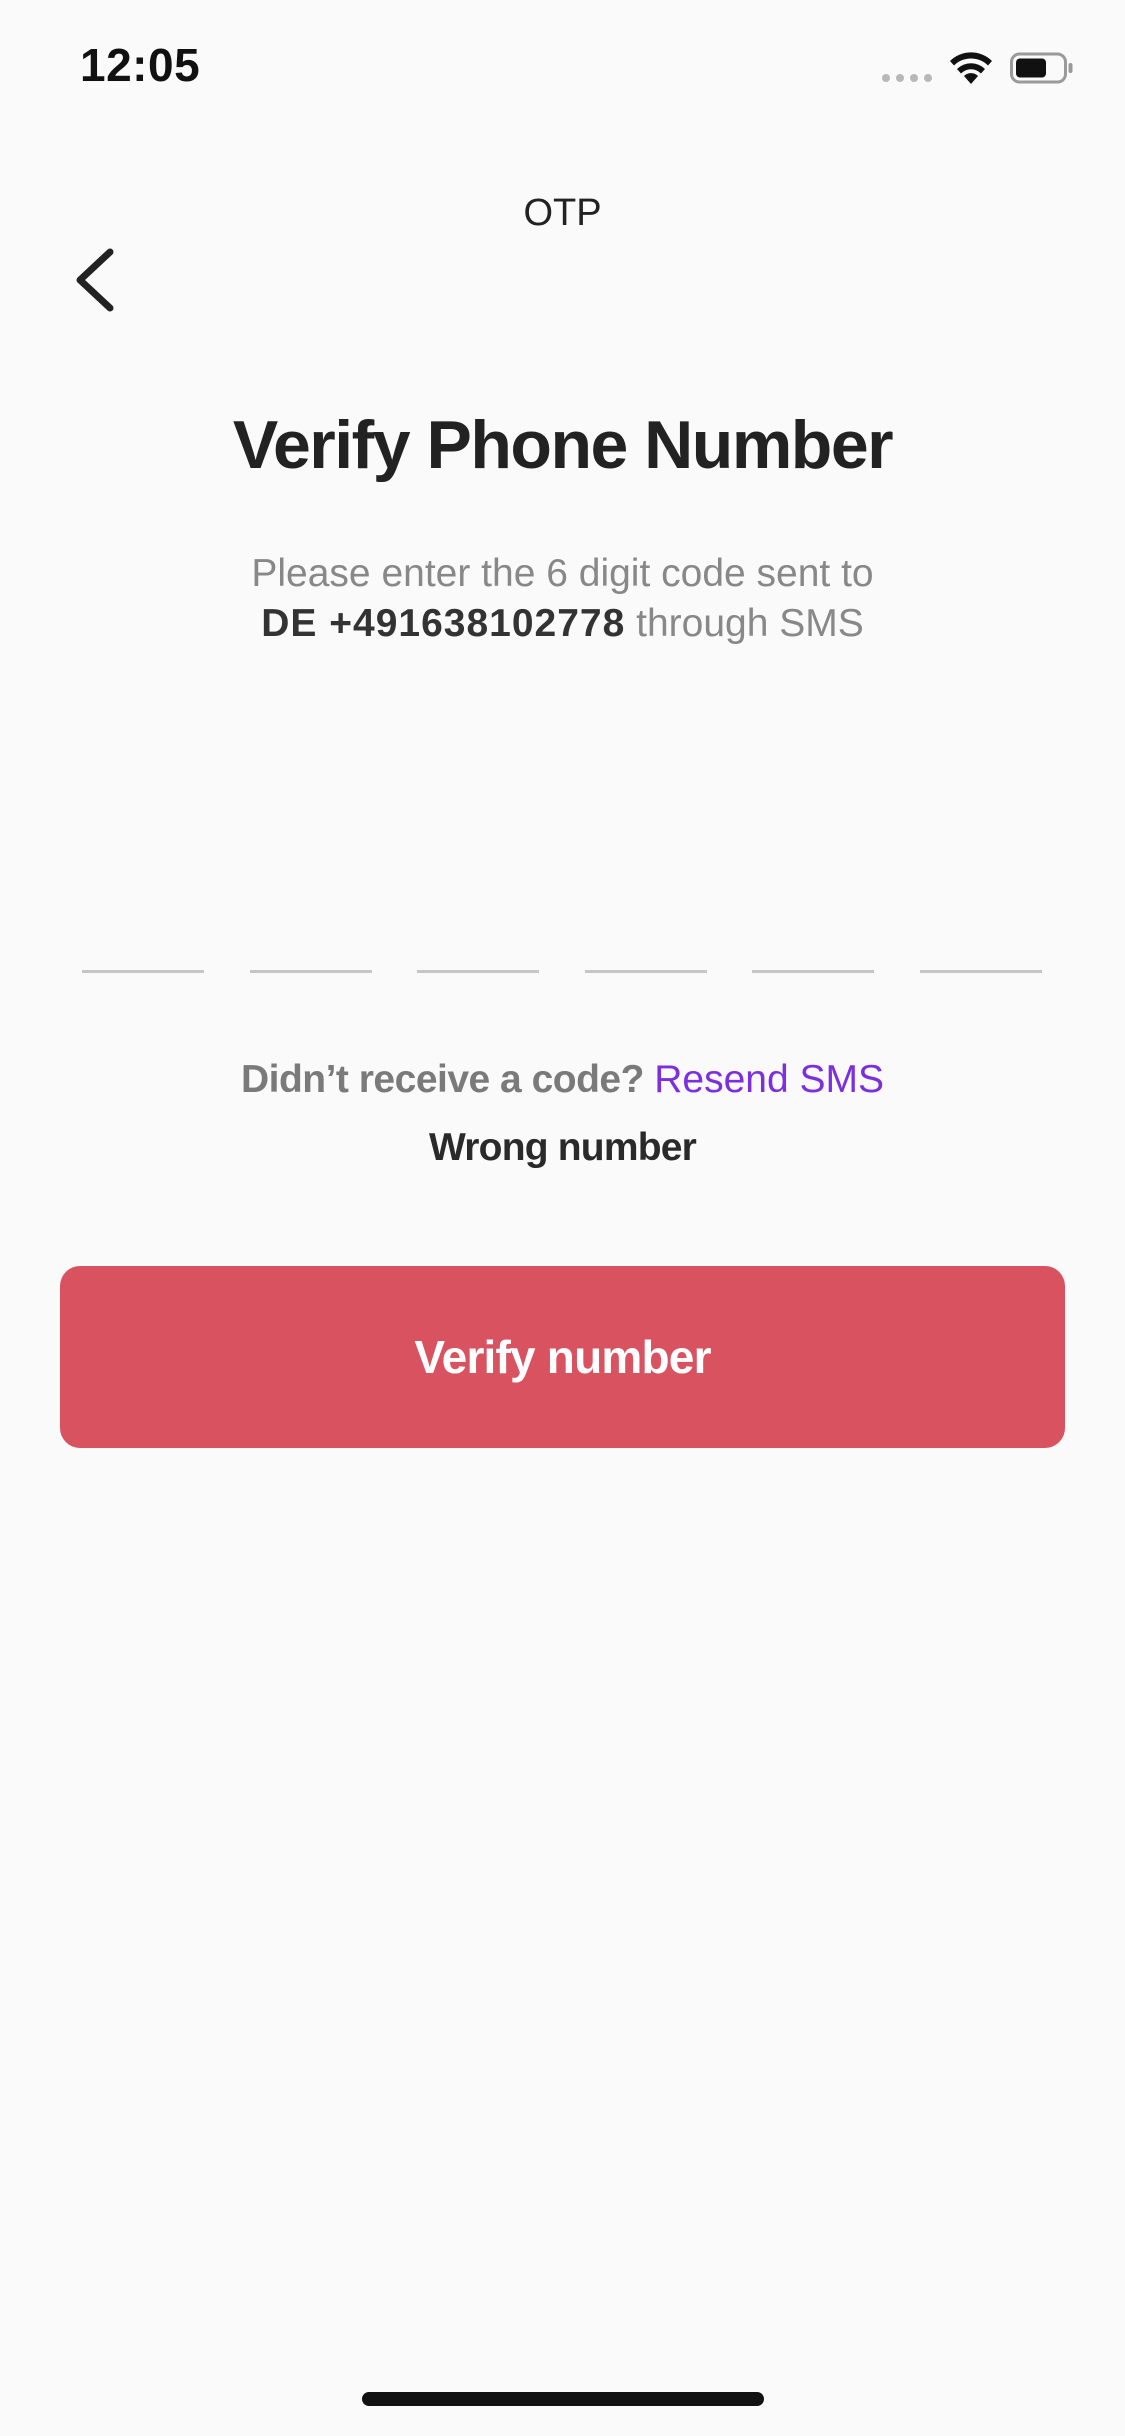 Image resolution: width=1125 pixels, height=2436 pixels. What do you see at coordinates (562, 573) in the screenshot?
I see `instruction-text: Please enter the 6 digit code sent to` at bounding box center [562, 573].